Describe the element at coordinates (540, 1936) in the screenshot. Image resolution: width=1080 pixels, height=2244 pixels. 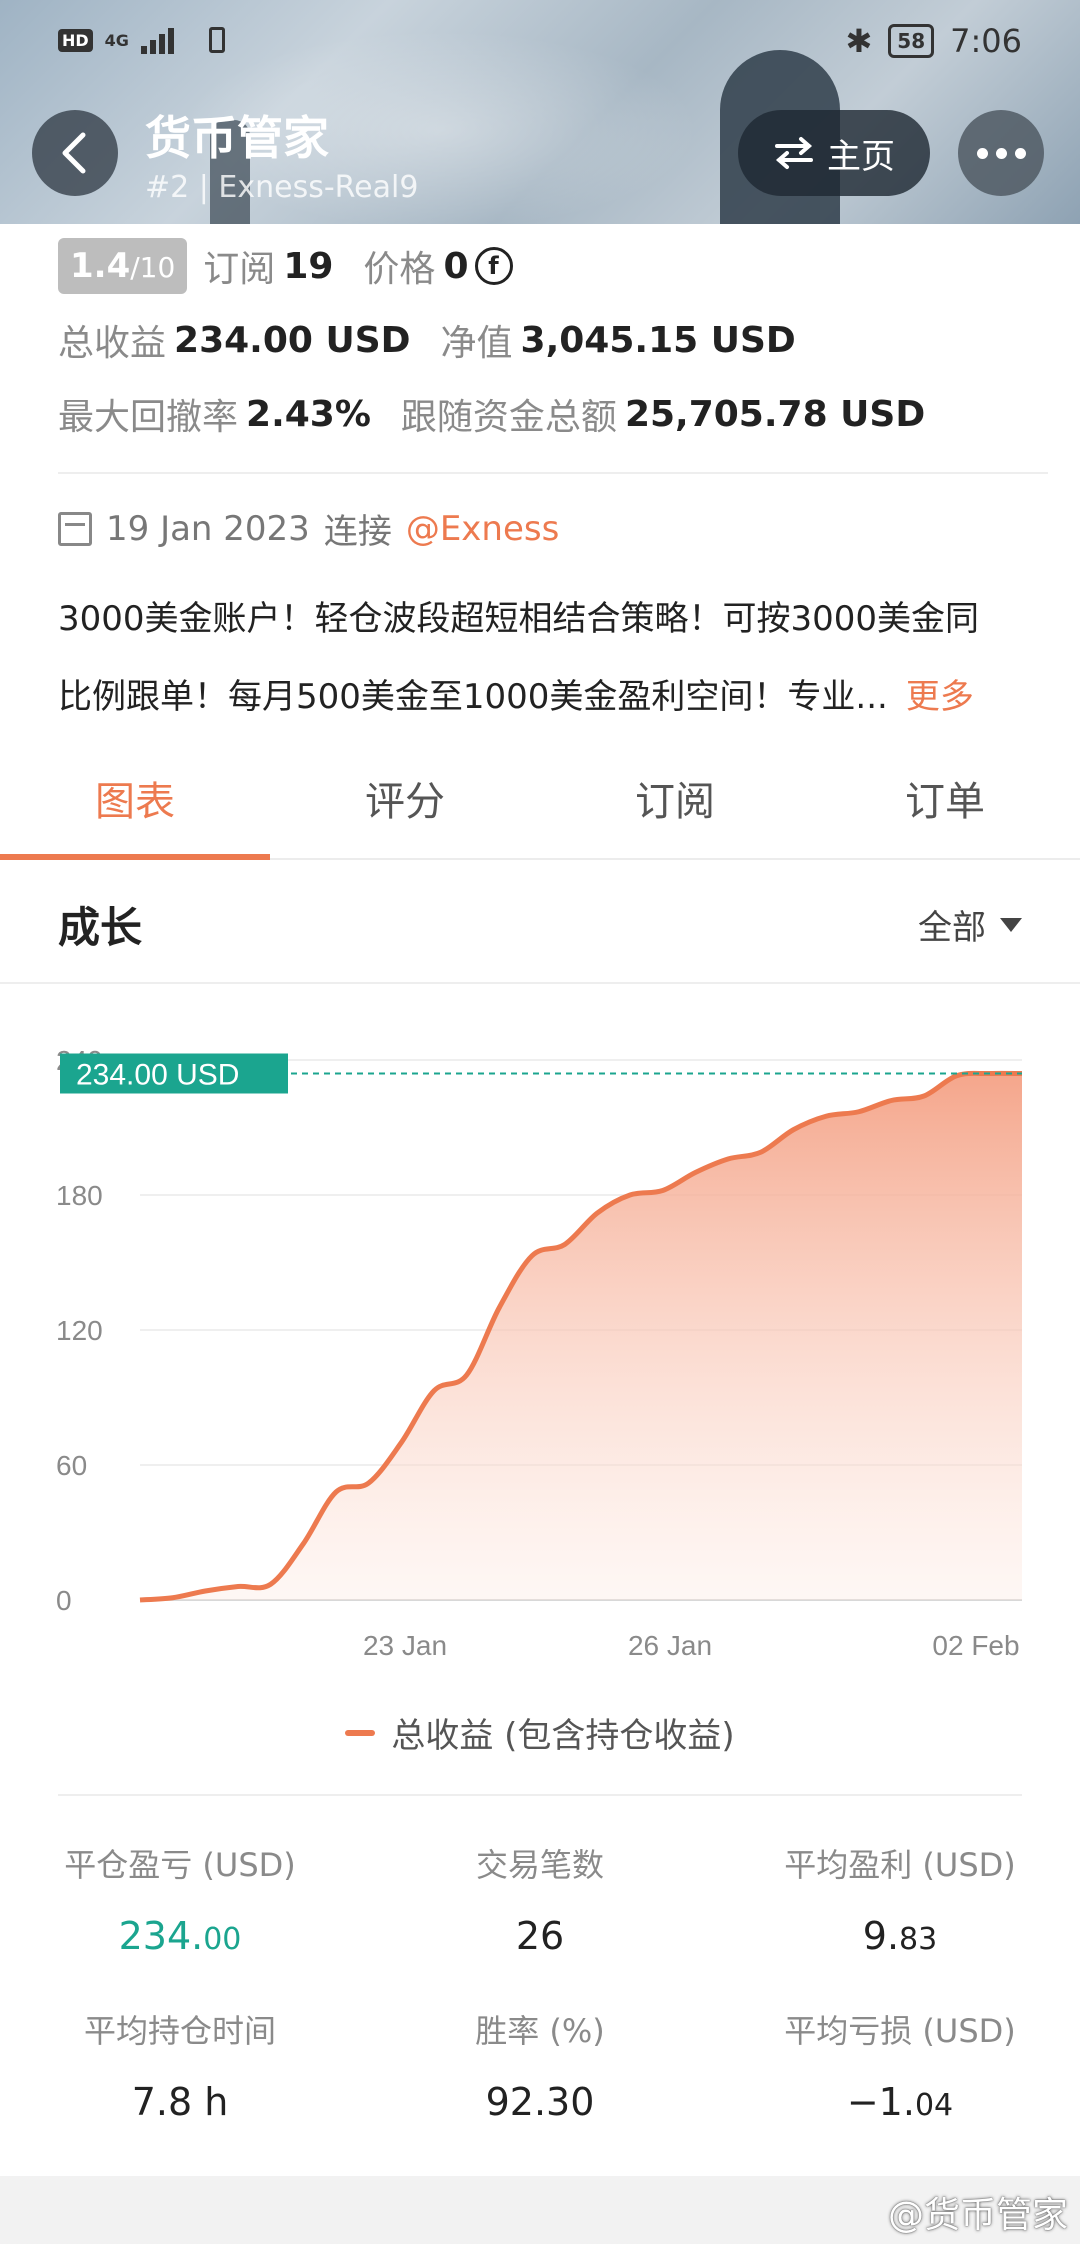
I see `stat-value: 26` at that location.